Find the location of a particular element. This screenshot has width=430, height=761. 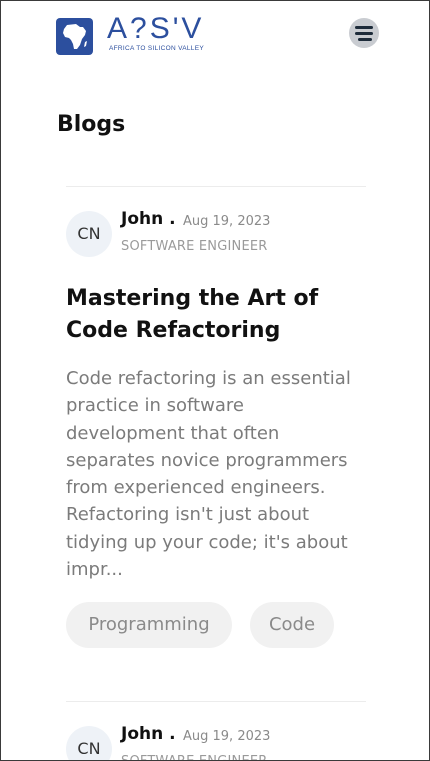

logo-wordmark: A?S'V is located at coordinates (155, 29).